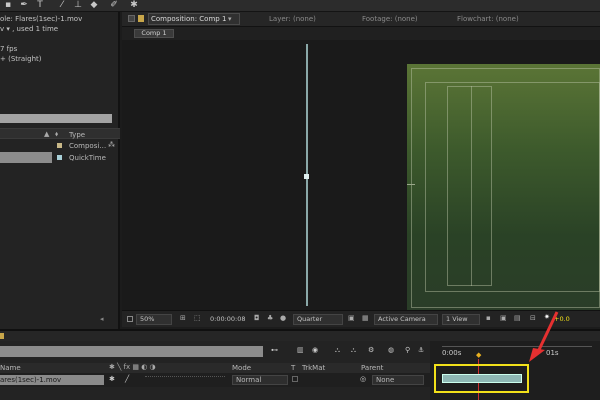  Describe the element at coordinates (21, 59) in the screenshot. I see `footage-alpha-label: + (Straight)` at that location.